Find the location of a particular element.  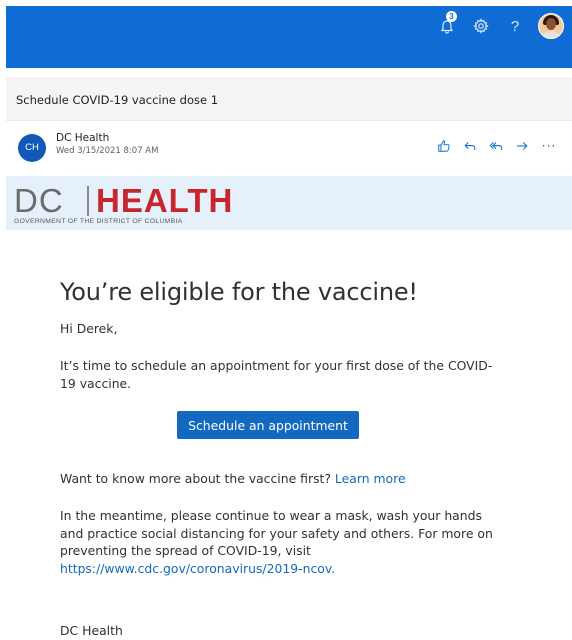

help-icon: ? is located at coordinates (515, 26).